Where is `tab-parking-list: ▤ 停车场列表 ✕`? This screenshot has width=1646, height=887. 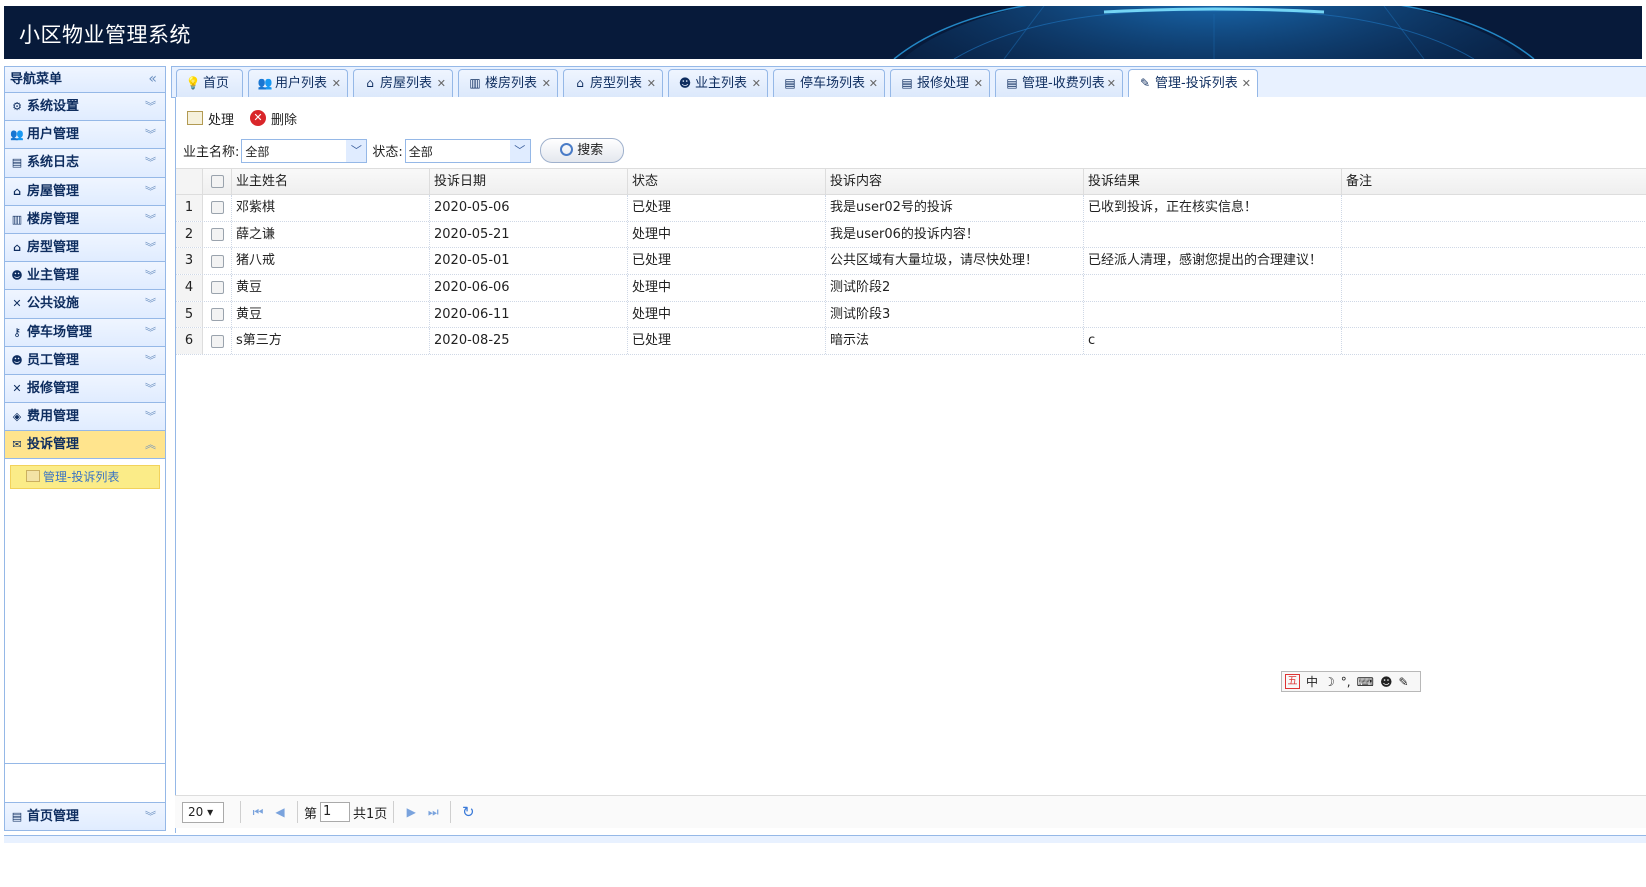
tab-parking-list: ▤ 停车场列表 ✕ is located at coordinates (829, 83).